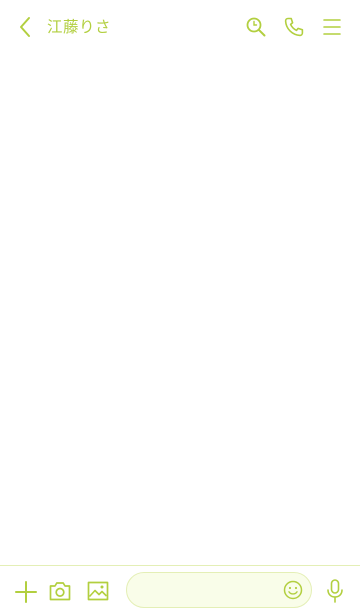 This screenshot has width=360, height=616. What do you see at coordinates (180, 27) in the screenshot?
I see `chat-header: 江藤りさ` at bounding box center [180, 27].